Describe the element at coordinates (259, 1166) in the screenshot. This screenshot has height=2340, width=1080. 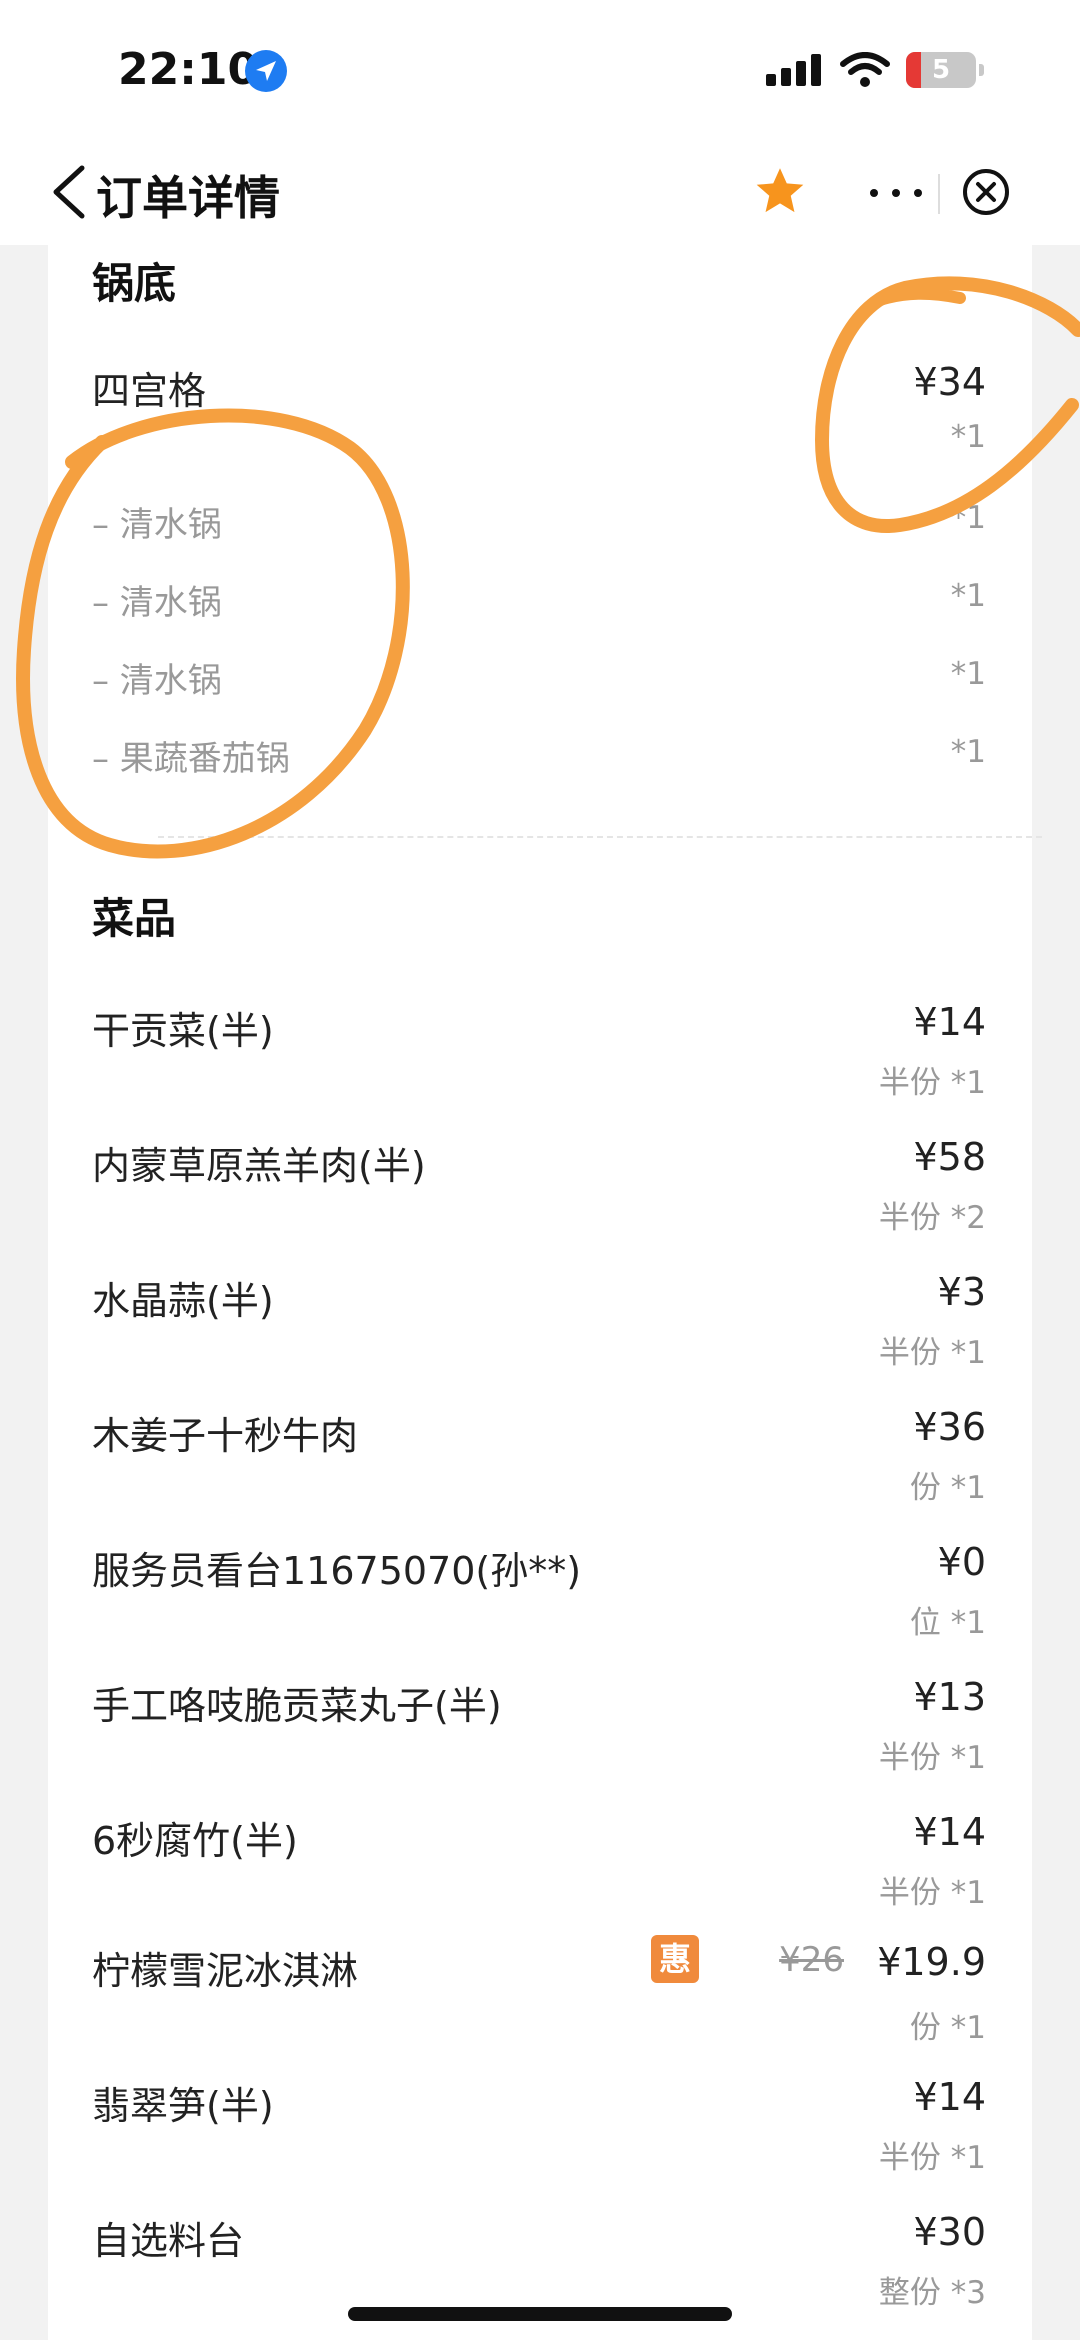
I see `dish-name: 内蒙草原羔羊肉(半)` at that location.